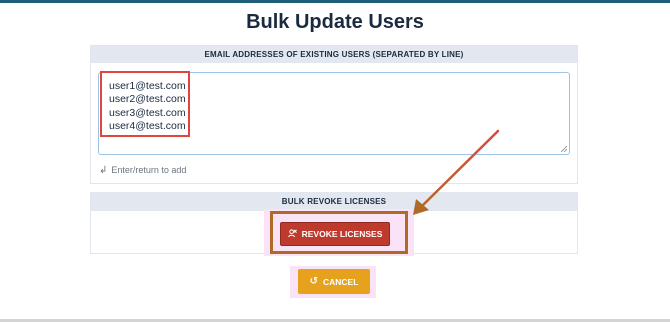 This screenshot has height=322, width=670. Describe the element at coordinates (335, 22) in the screenshot. I see `page-title: Bulk Update Users` at that location.